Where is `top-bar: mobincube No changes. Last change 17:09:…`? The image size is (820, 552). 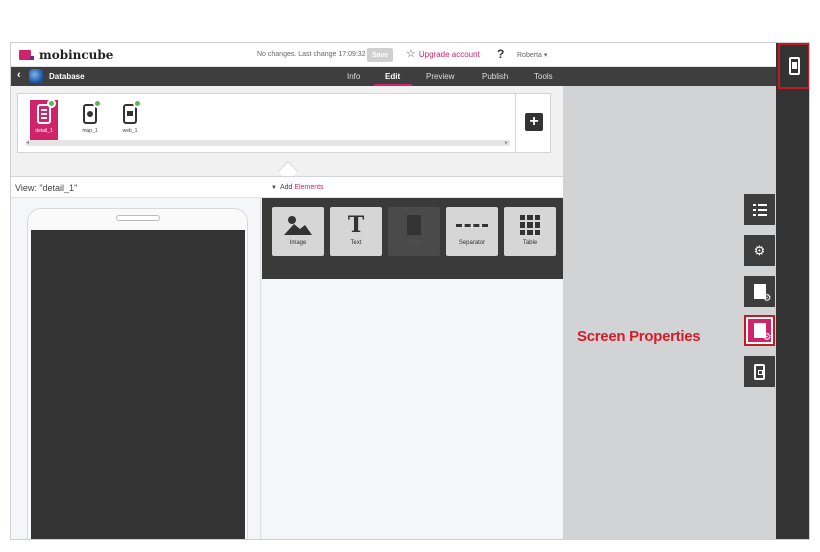 top-bar: mobincube No changes. Last change 17:09:… is located at coordinates (393, 55).